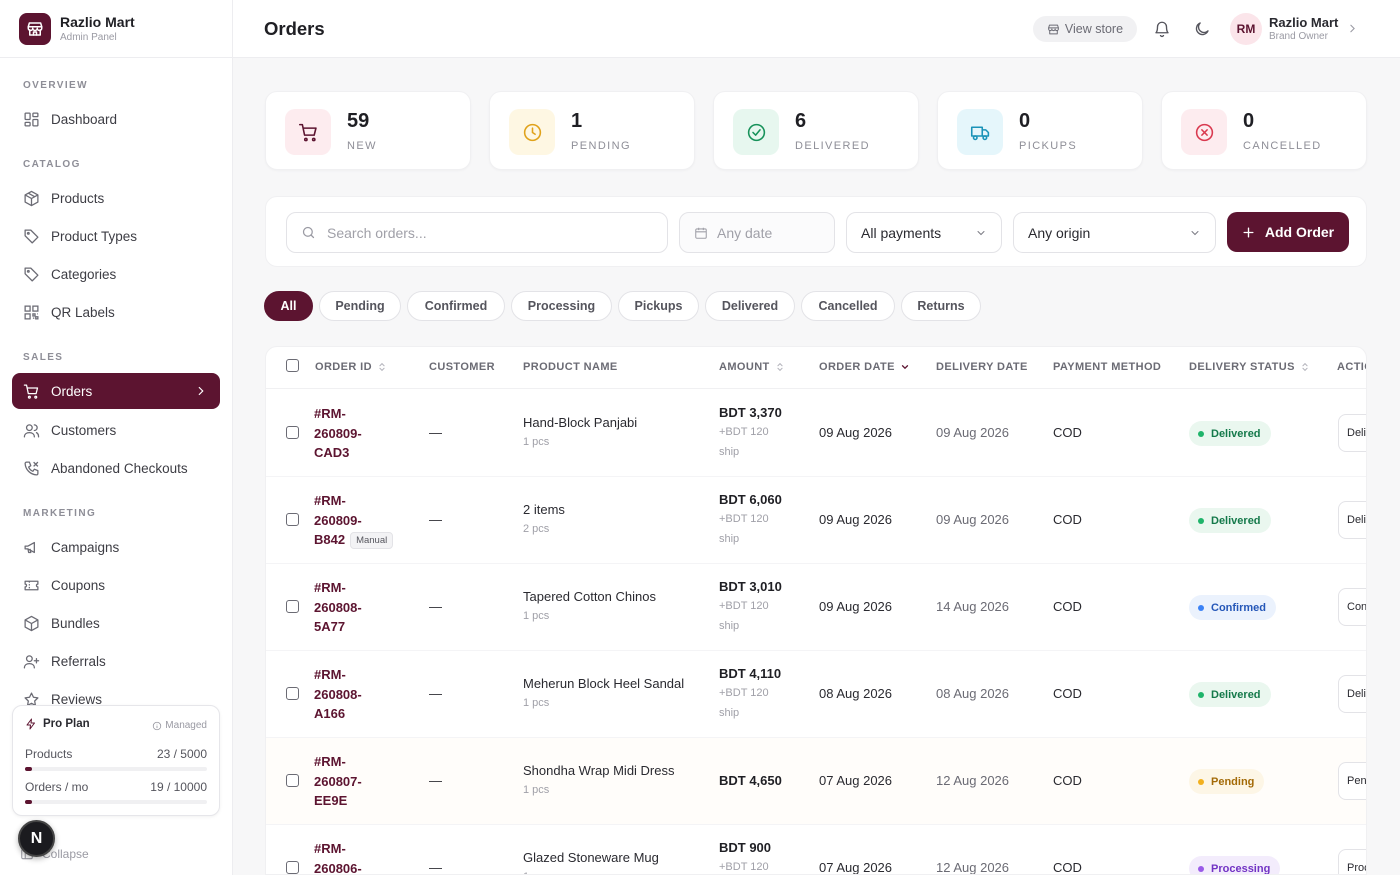 The image size is (1400, 875). What do you see at coordinates (78, 661) in the screenshot?
I see `sidebar-item-label: Referrals` at bounding box center [78, 661].